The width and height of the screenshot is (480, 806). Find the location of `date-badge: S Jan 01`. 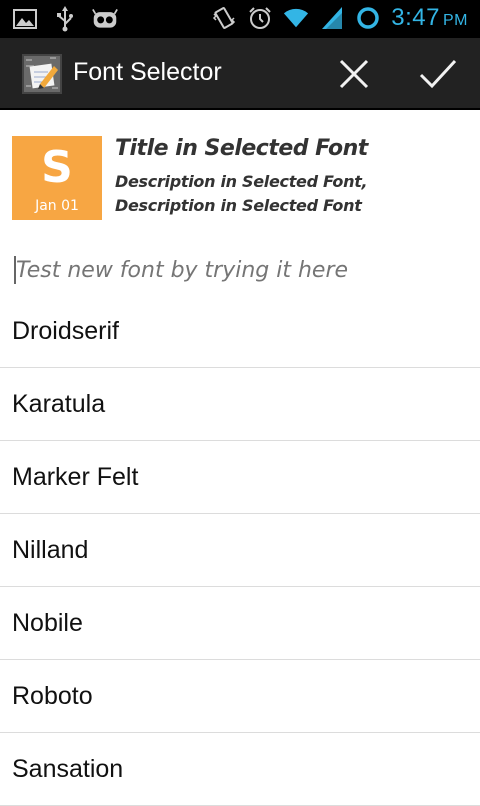

date-badge: S Jan 01 is located at coordinates (57, 178).